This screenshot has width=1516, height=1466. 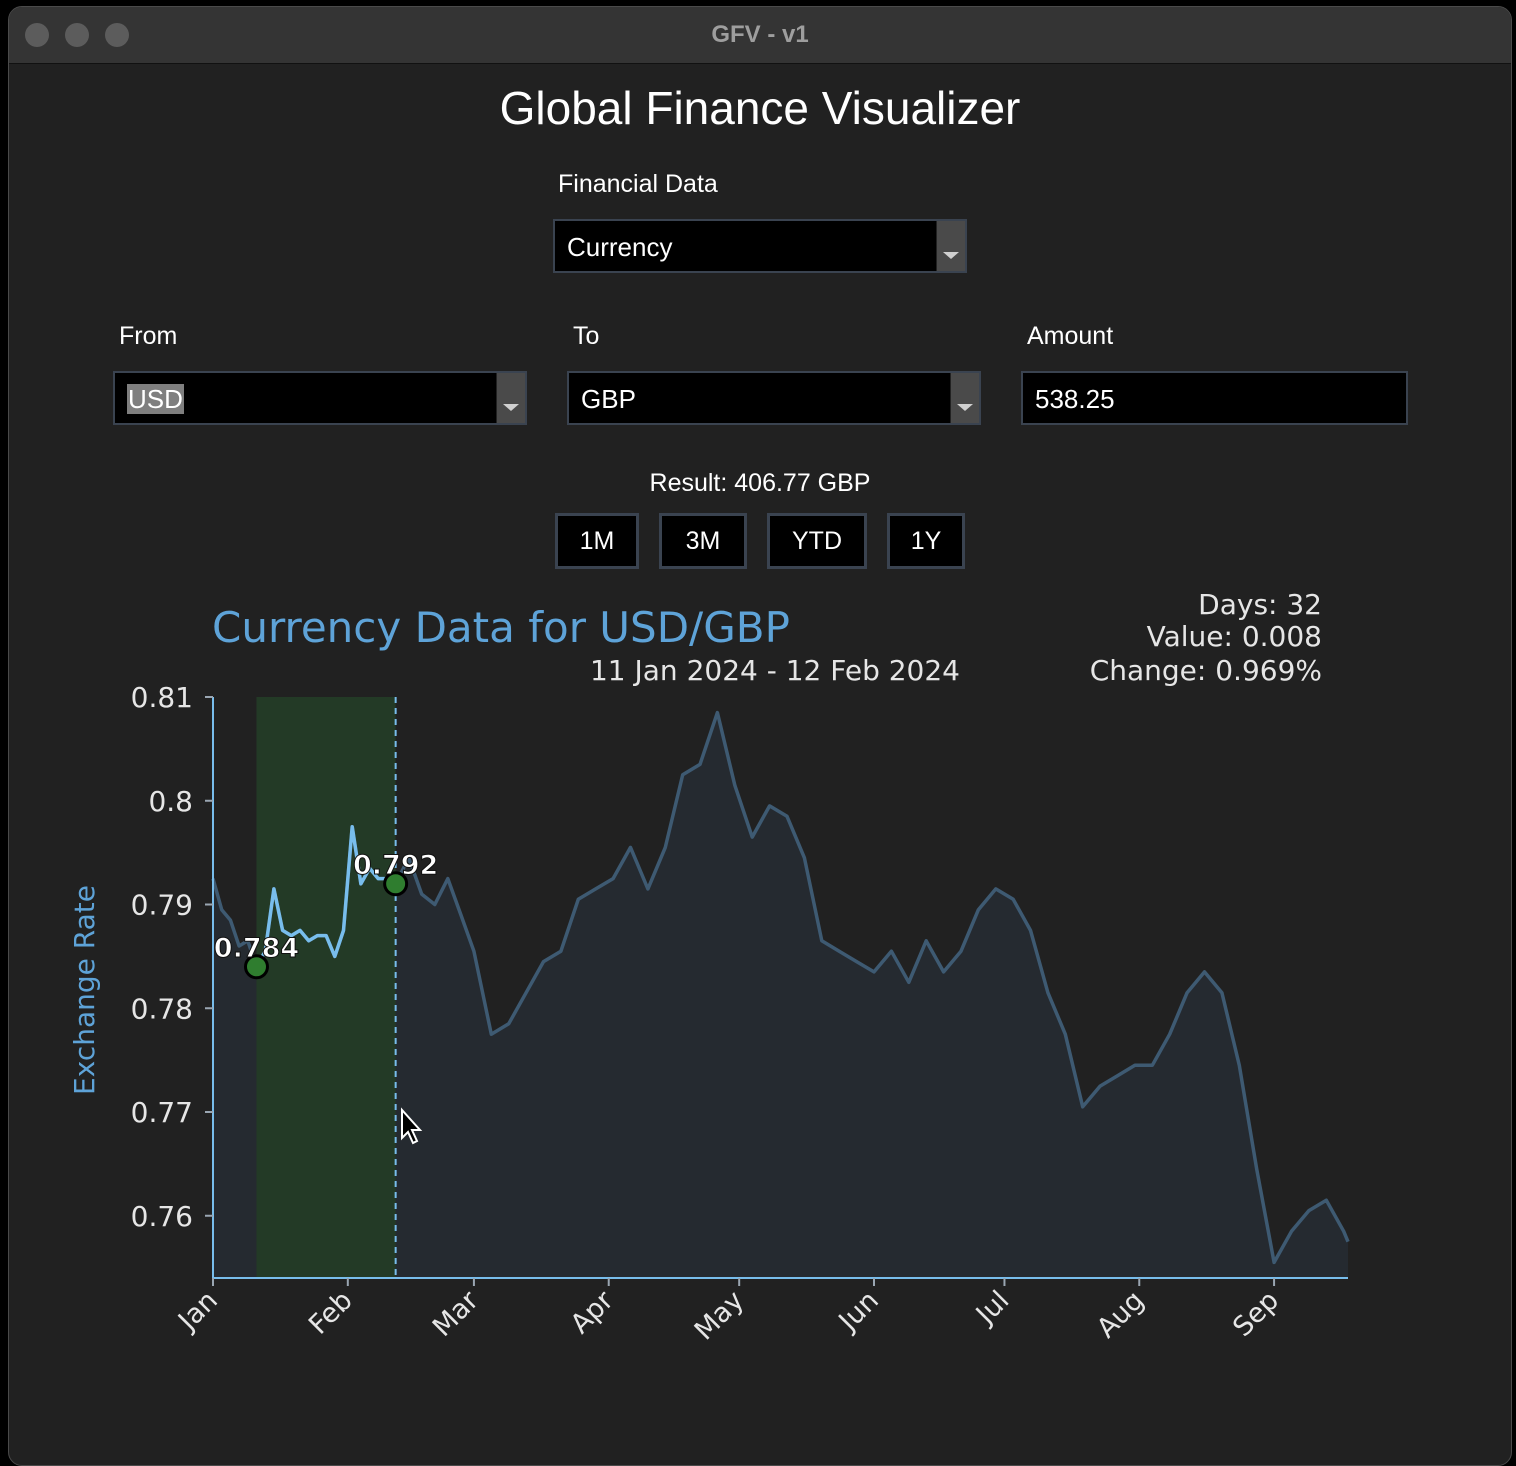 What do you see at coordinates (162, 905) in the screenshot?
I see `y-tick-label: 0.79` at bounding box center [162, 905].